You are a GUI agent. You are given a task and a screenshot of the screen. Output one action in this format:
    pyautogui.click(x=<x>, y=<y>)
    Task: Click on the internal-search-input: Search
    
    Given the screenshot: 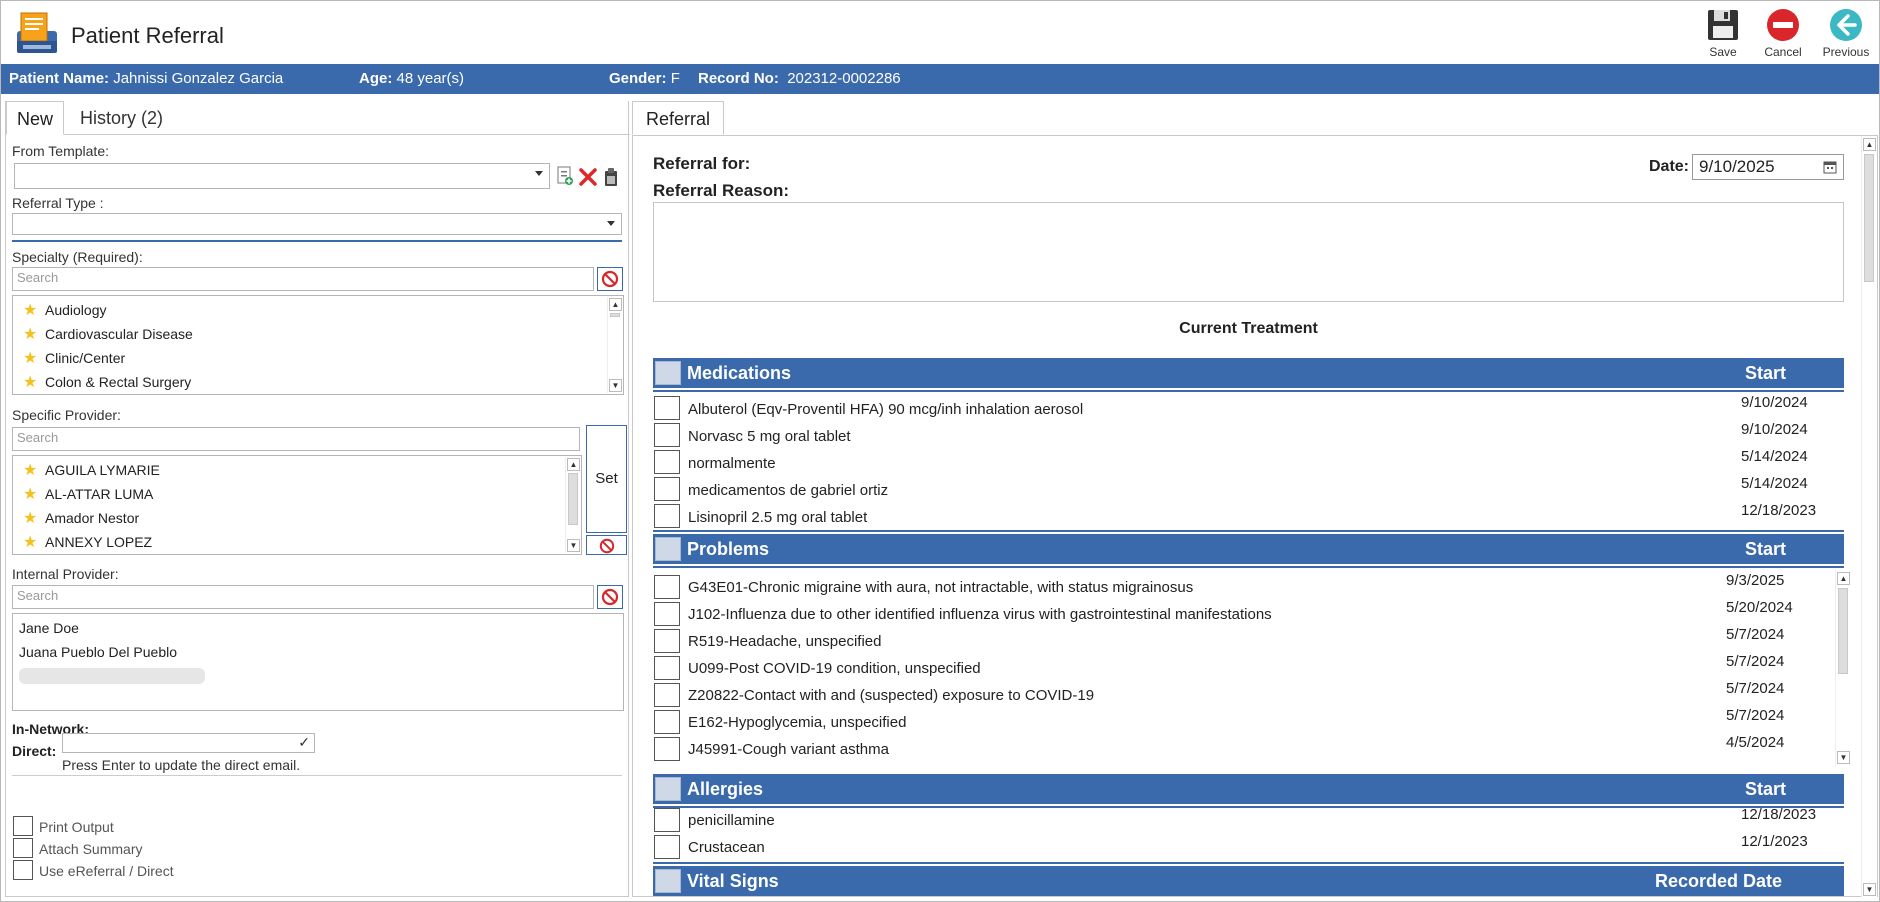 What is the action you would take?
    pyautogui.click(x=303, y=597)
    